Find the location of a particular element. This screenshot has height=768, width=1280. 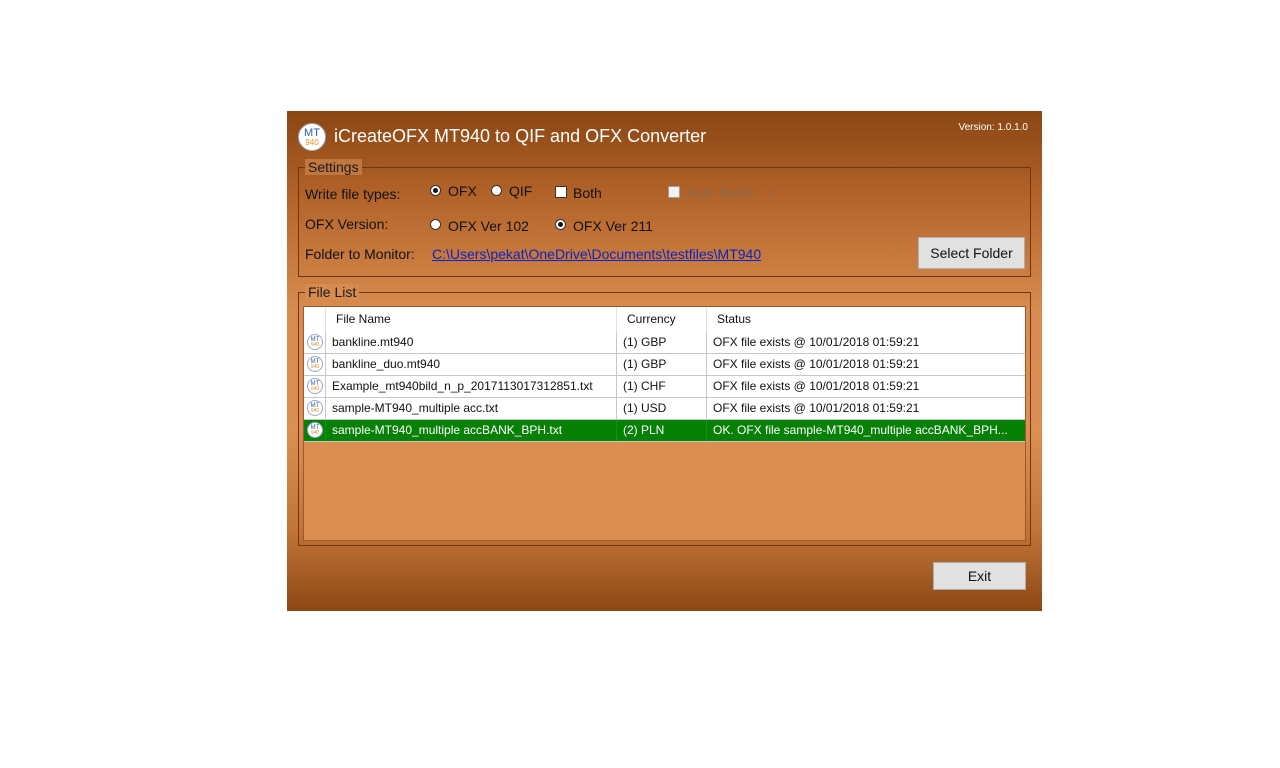

logo-bottom-text: 940 is located at coordinates (312, 142).